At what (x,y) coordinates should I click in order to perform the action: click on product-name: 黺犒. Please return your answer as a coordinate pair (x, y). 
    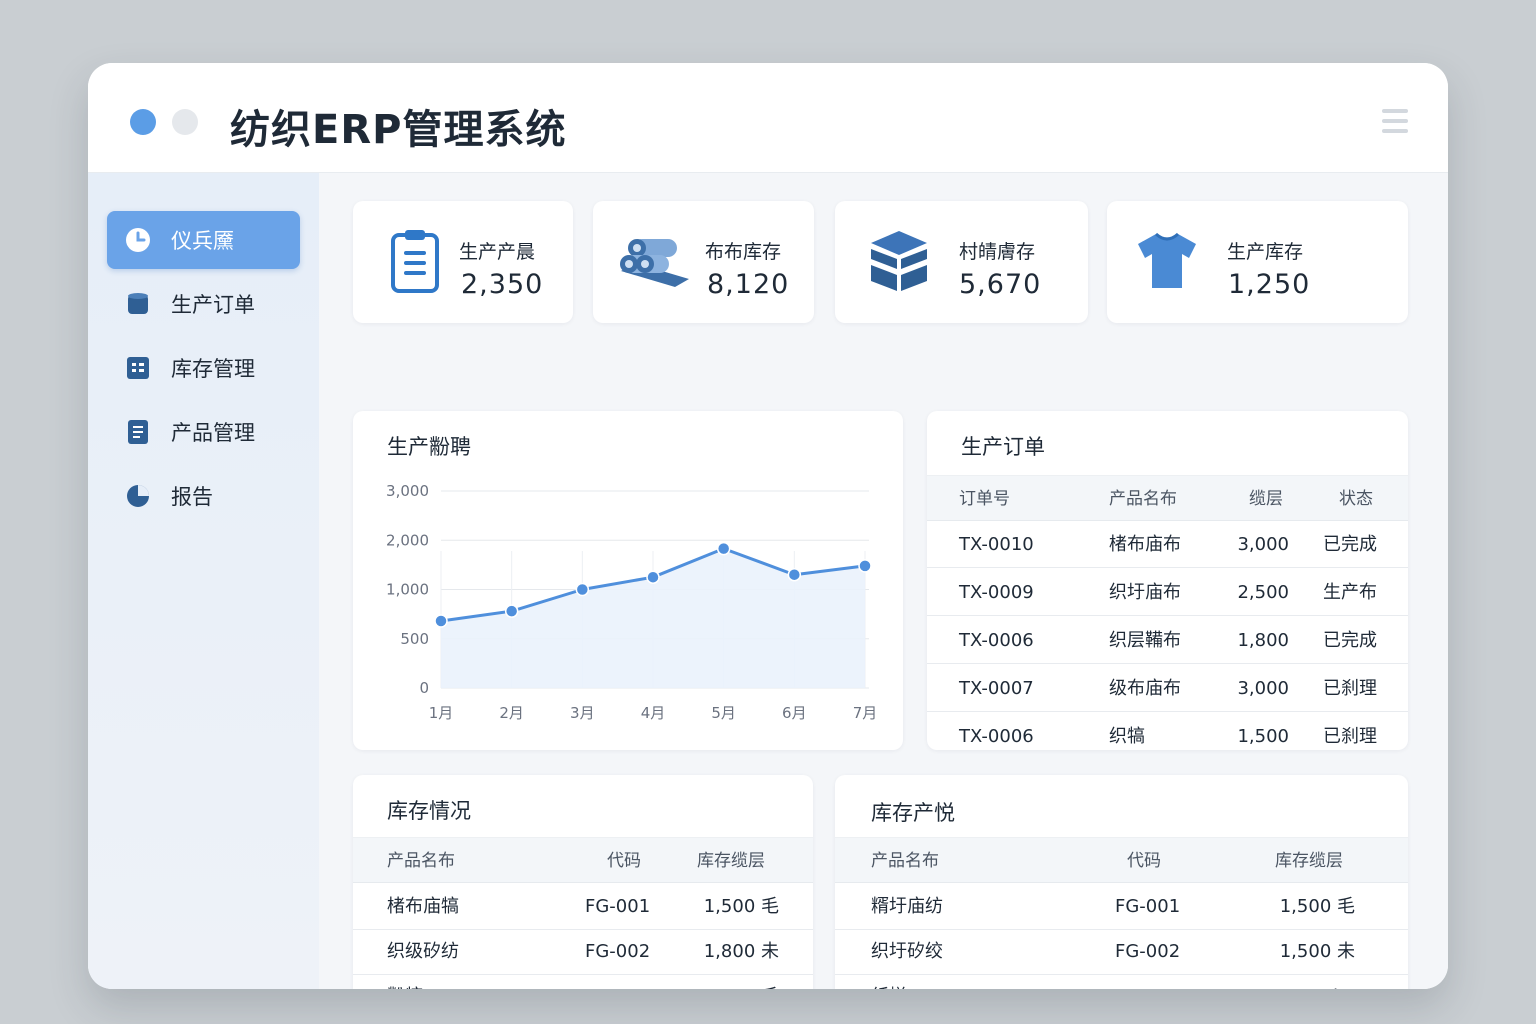
    Looking at the image, I should click on (405, 981).